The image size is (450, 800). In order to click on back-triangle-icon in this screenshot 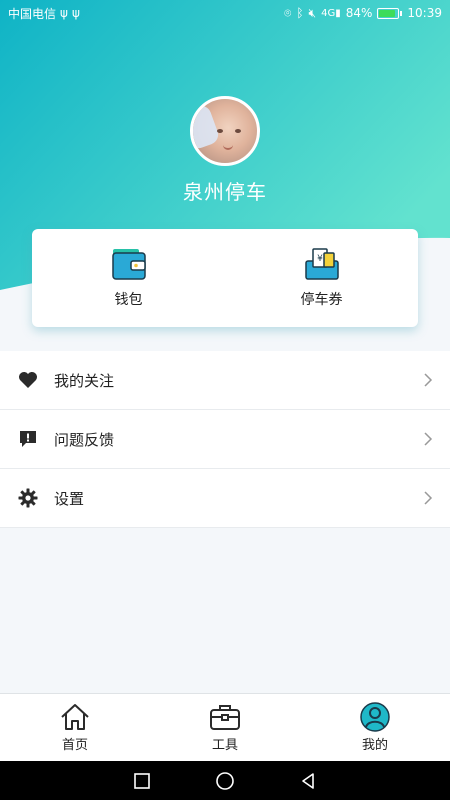, I will do `click(308, 780)`.